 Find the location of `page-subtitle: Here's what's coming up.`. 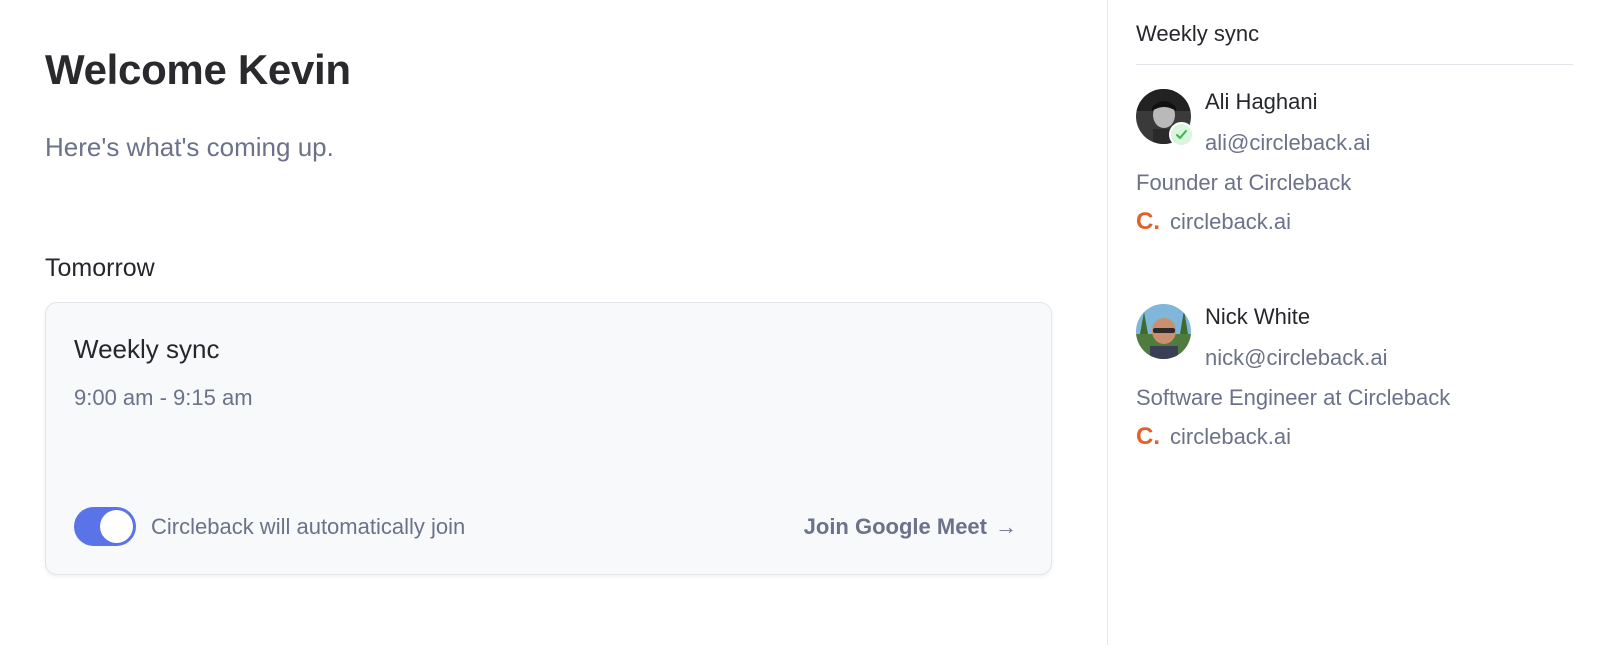

page-subtitle: Here's what's coming up. is located at coordinates (189, 147).